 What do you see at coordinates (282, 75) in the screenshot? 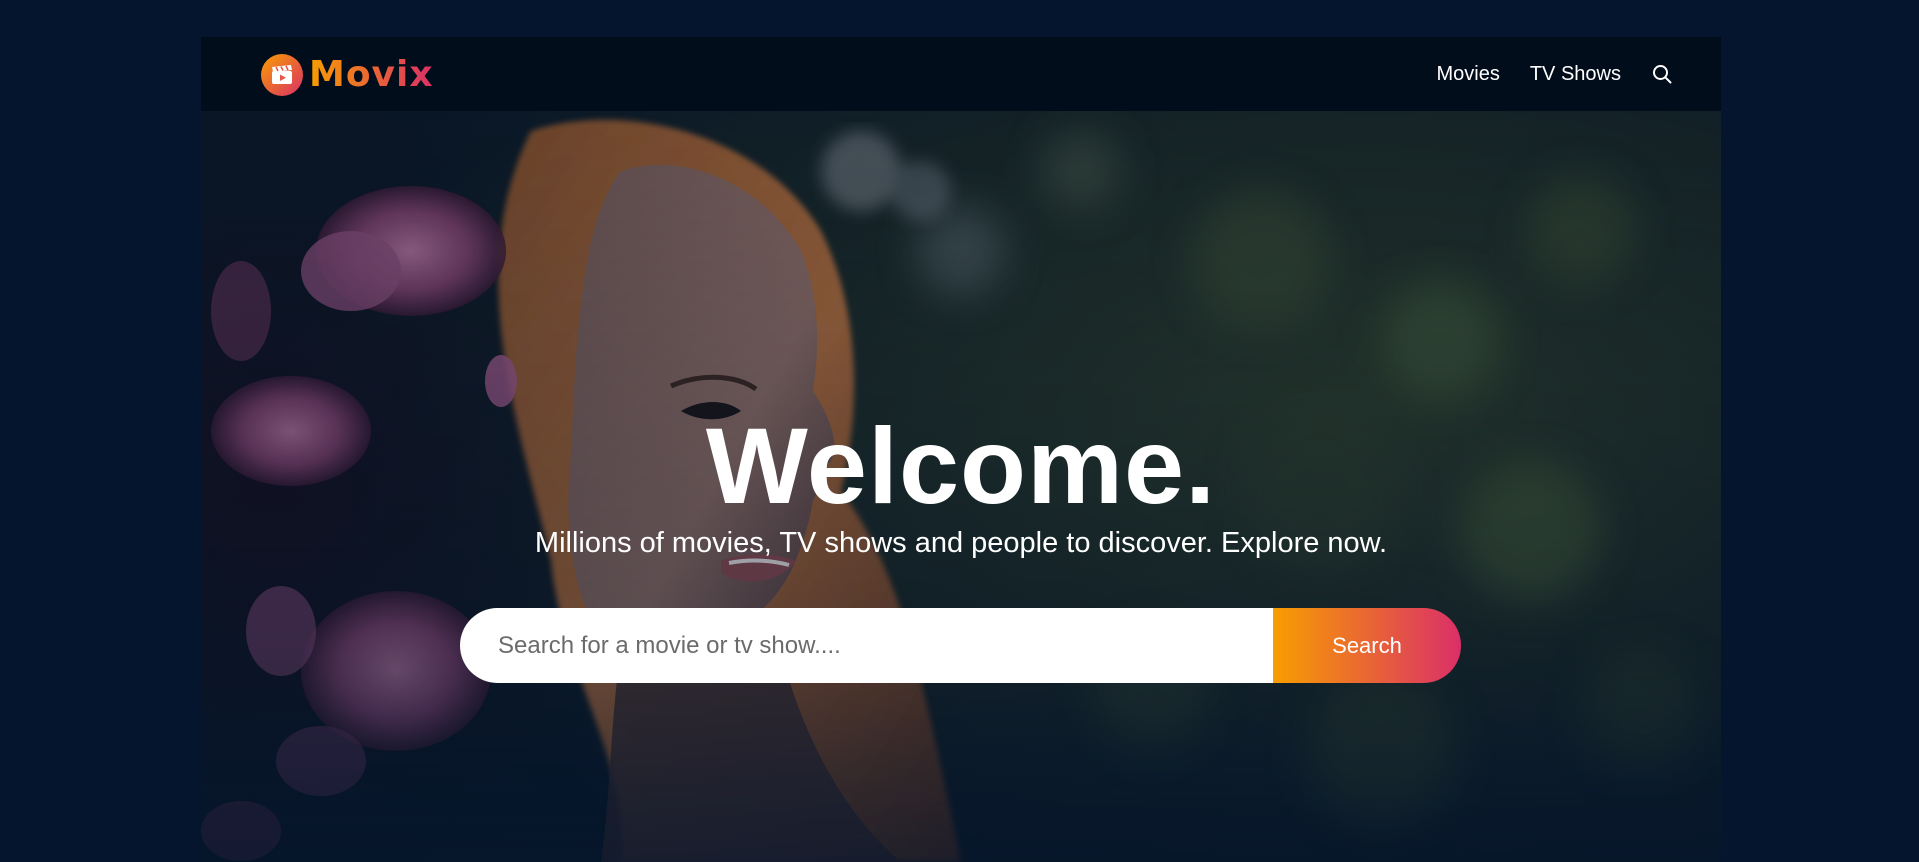
I see `clapperboard-icon` at bounding box center [282, 75].